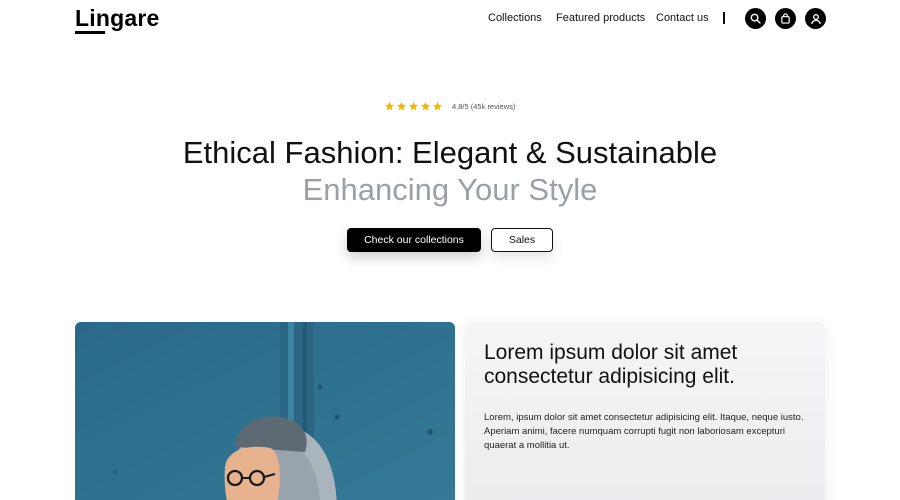 The image size is (900, 500). I want to click on account-button, so click(815, 18).